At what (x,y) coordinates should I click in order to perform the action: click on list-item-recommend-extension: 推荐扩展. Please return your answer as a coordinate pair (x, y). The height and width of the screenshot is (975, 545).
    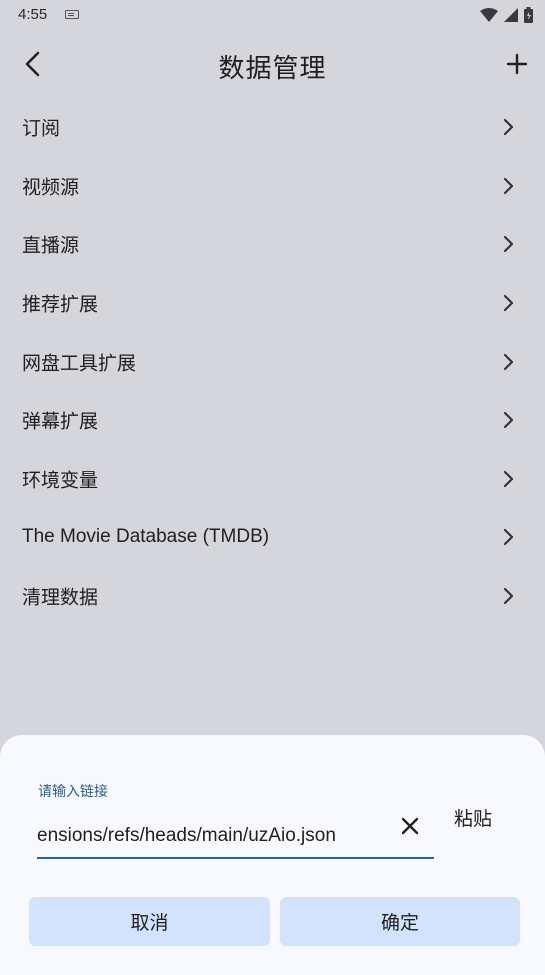
    Looking at the image, I should click on (272, 303).